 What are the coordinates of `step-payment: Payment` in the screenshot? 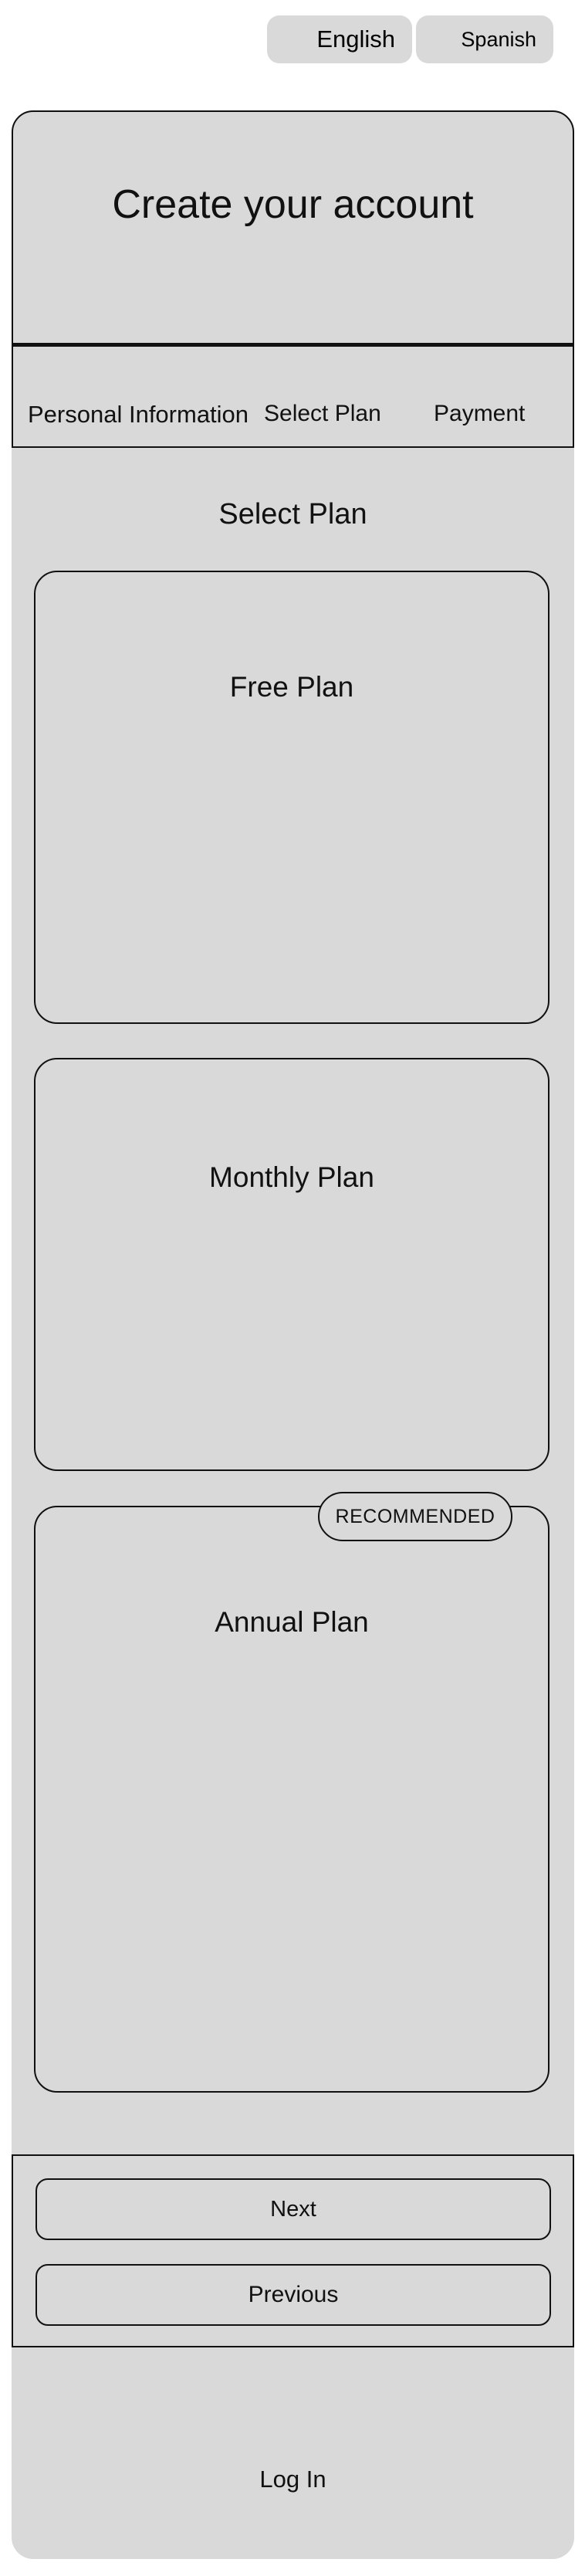 It's located at (479, 414).